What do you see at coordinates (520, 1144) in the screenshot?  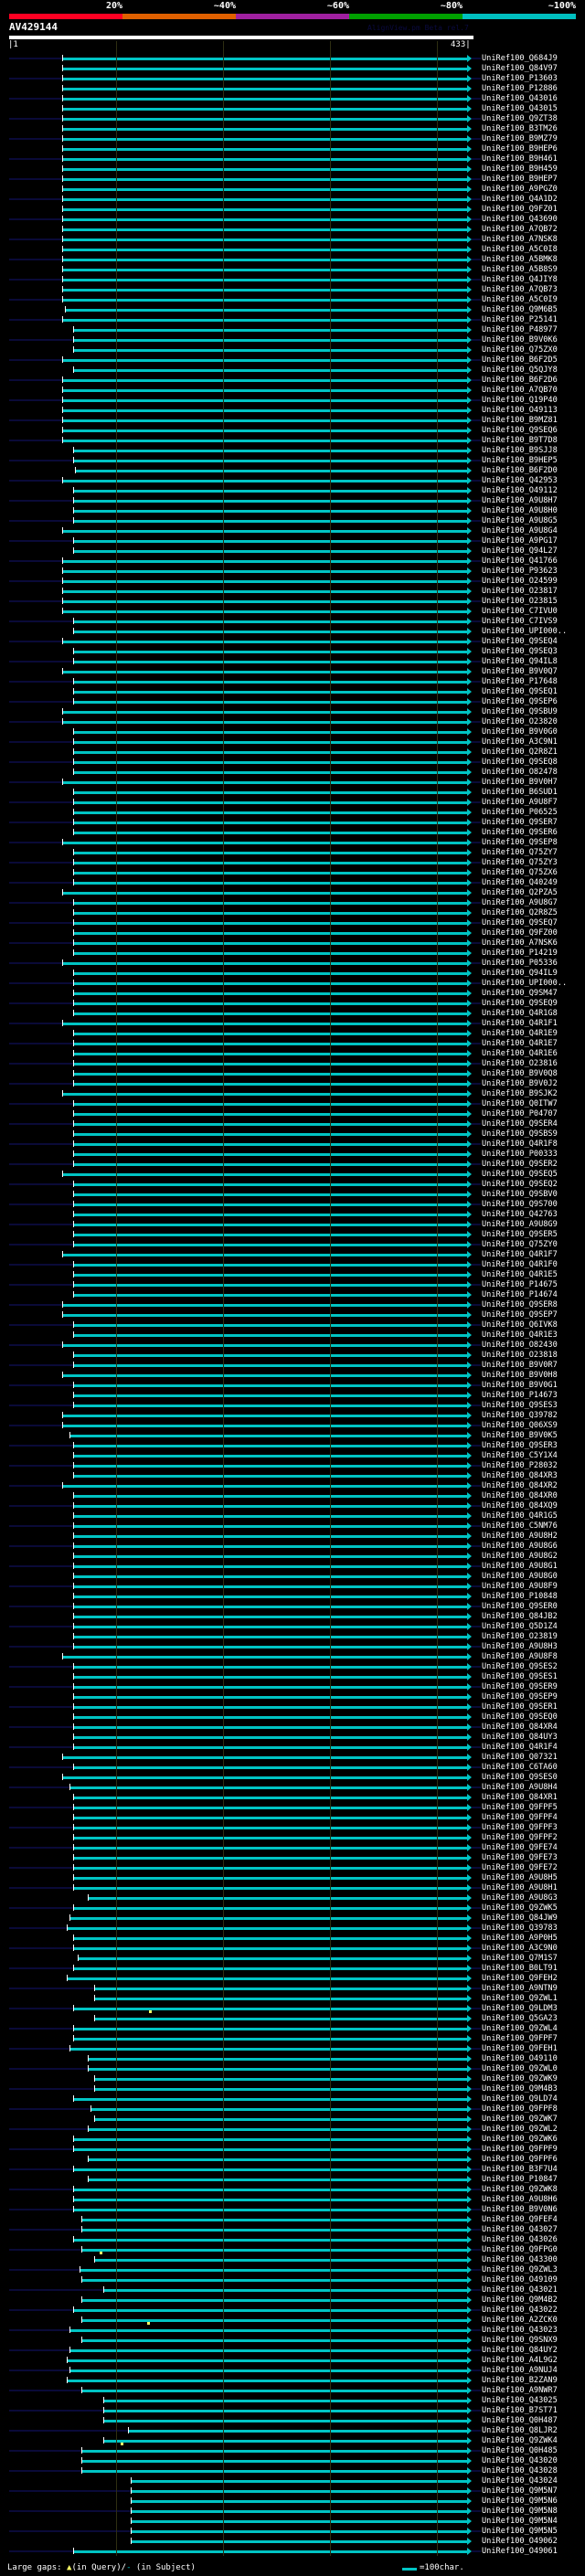 I see `hit-label: UniRef100_Q4R1F8` at bounding box center [520, 1144].